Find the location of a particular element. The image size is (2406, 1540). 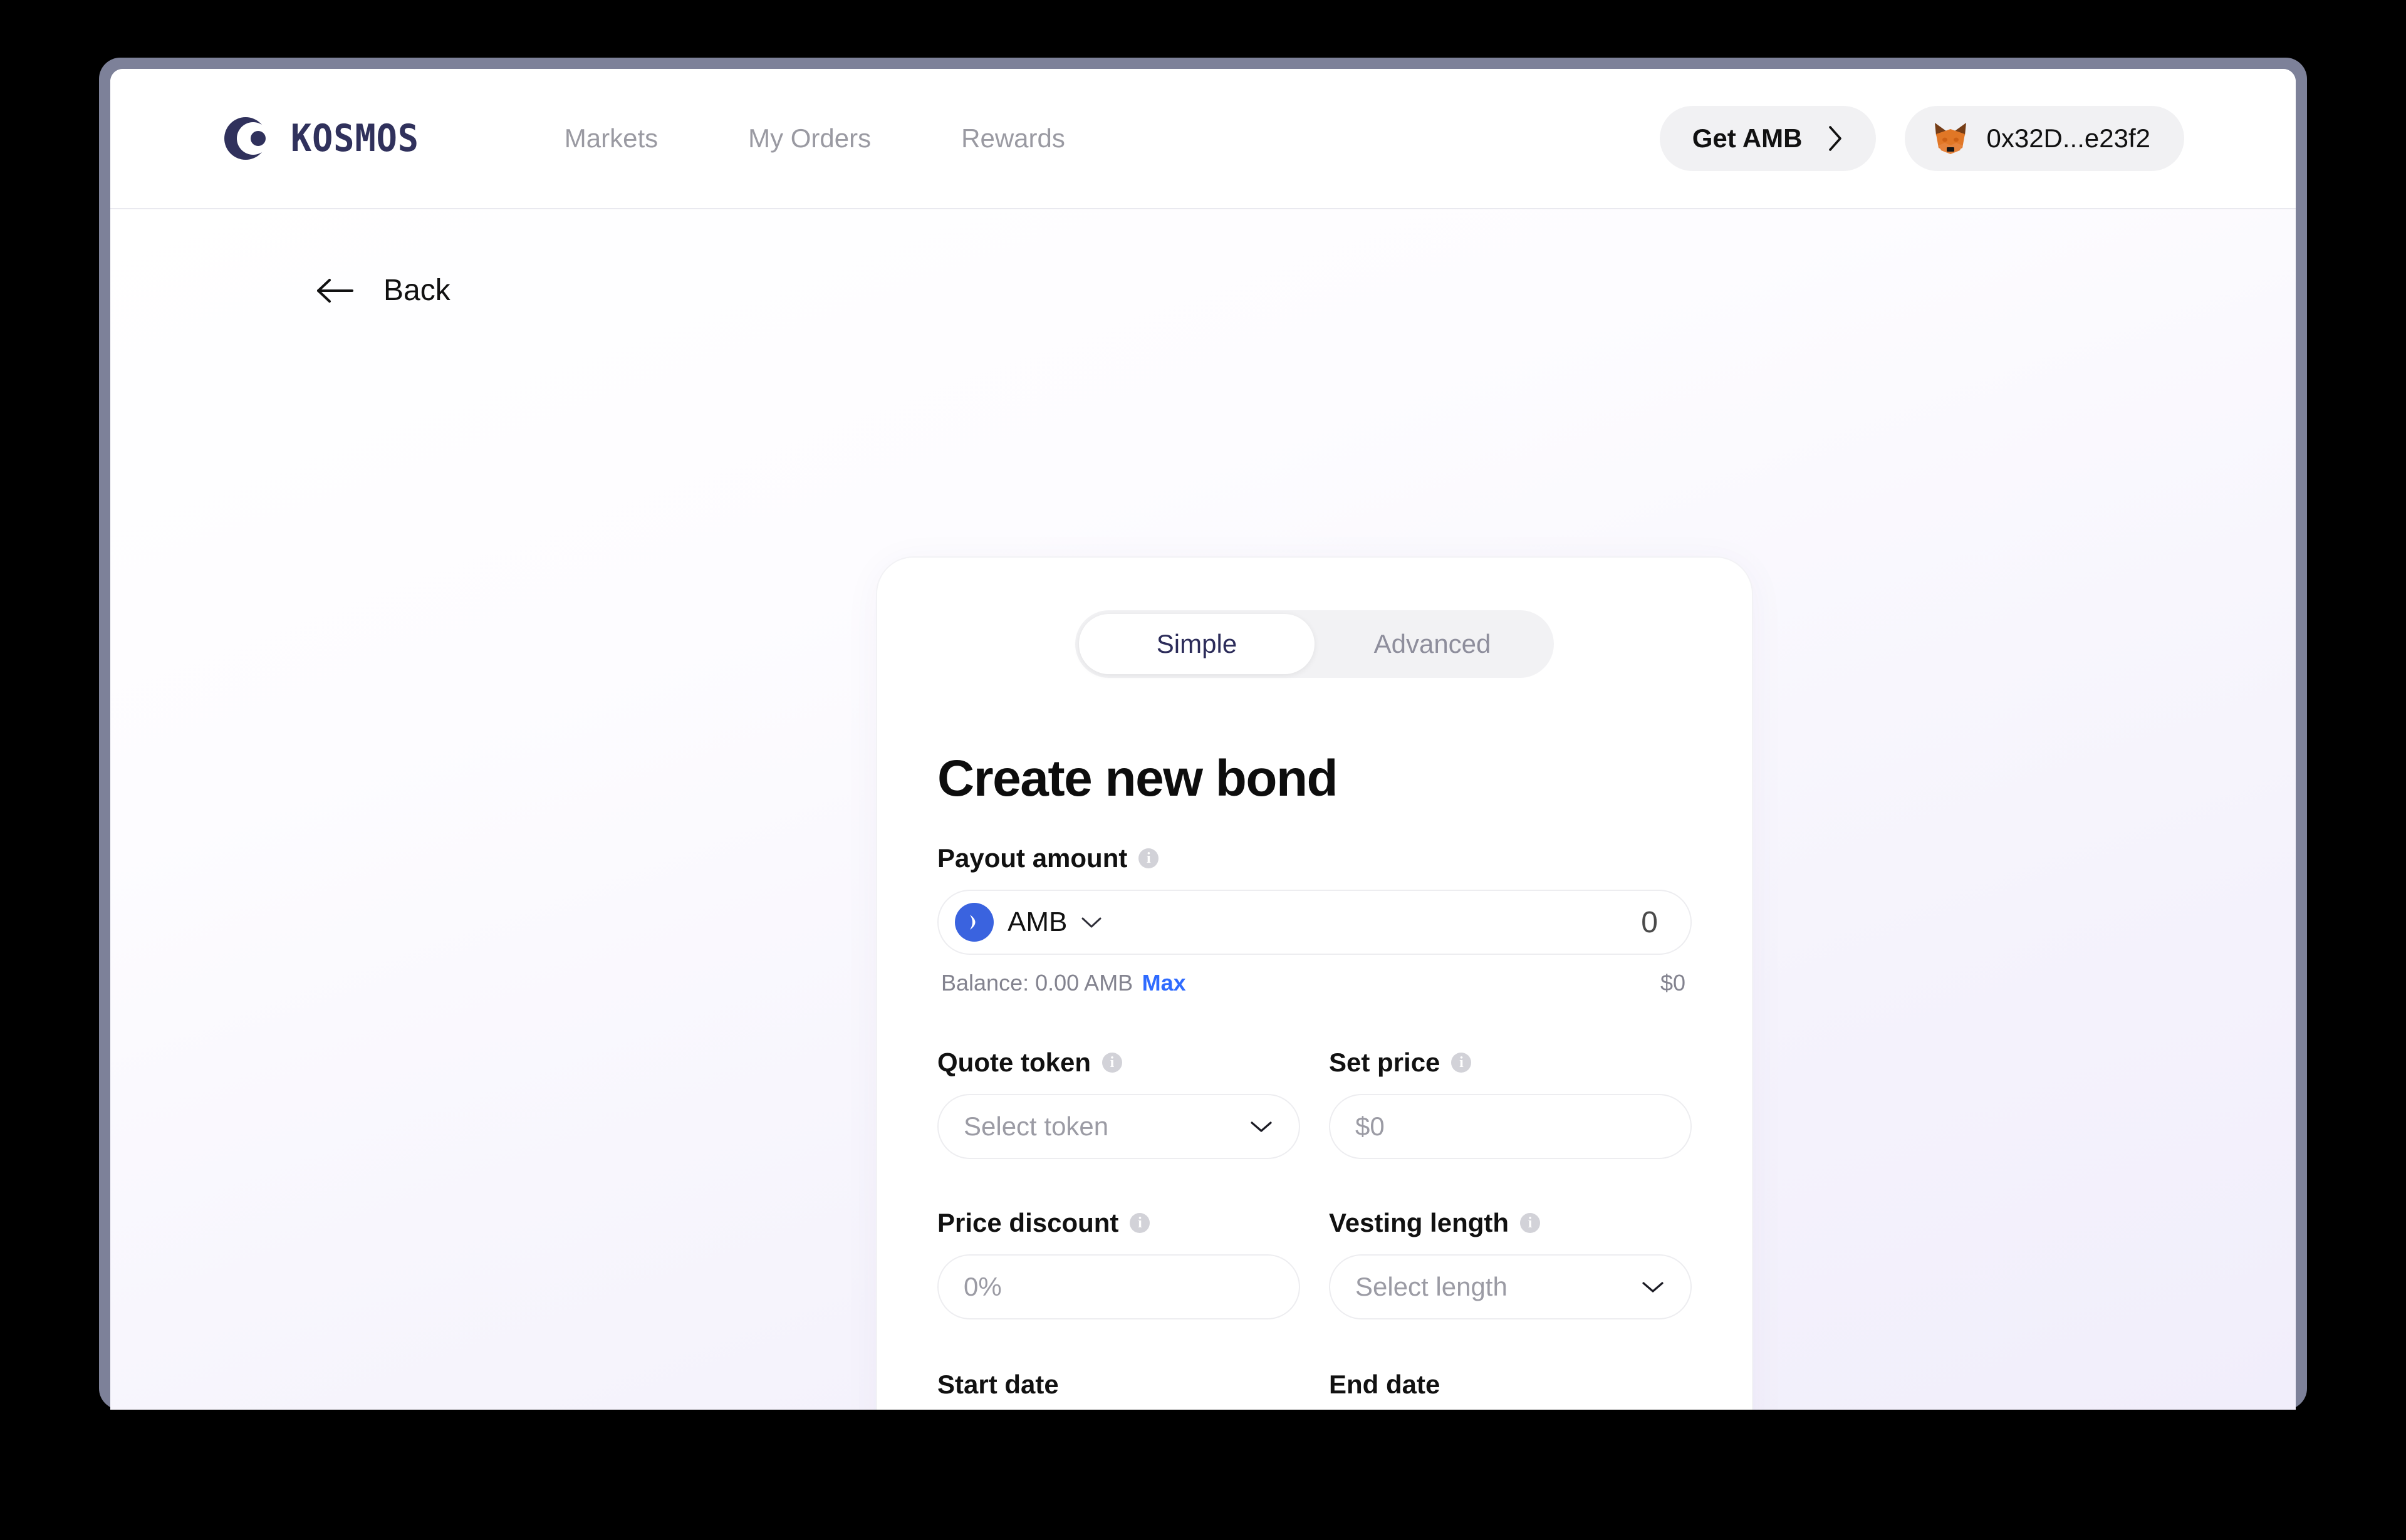

main-nav-links: Markets My Orders Rewards is located at coordinates (815, 138).